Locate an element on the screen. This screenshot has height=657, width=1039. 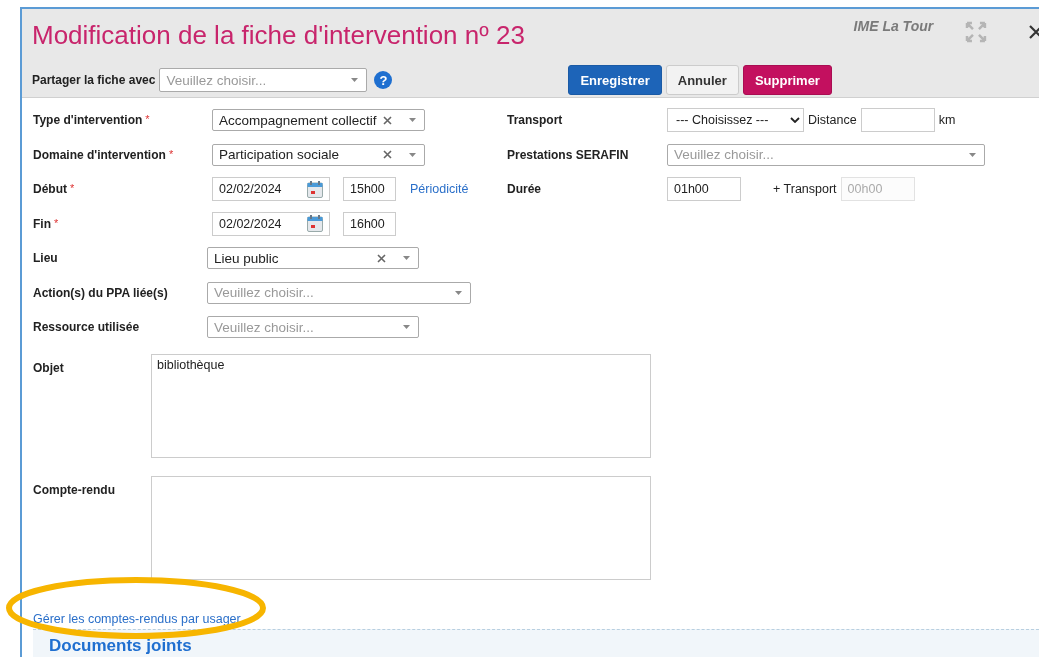
delete-button: Supprimer is located at coordinates (787, 80).